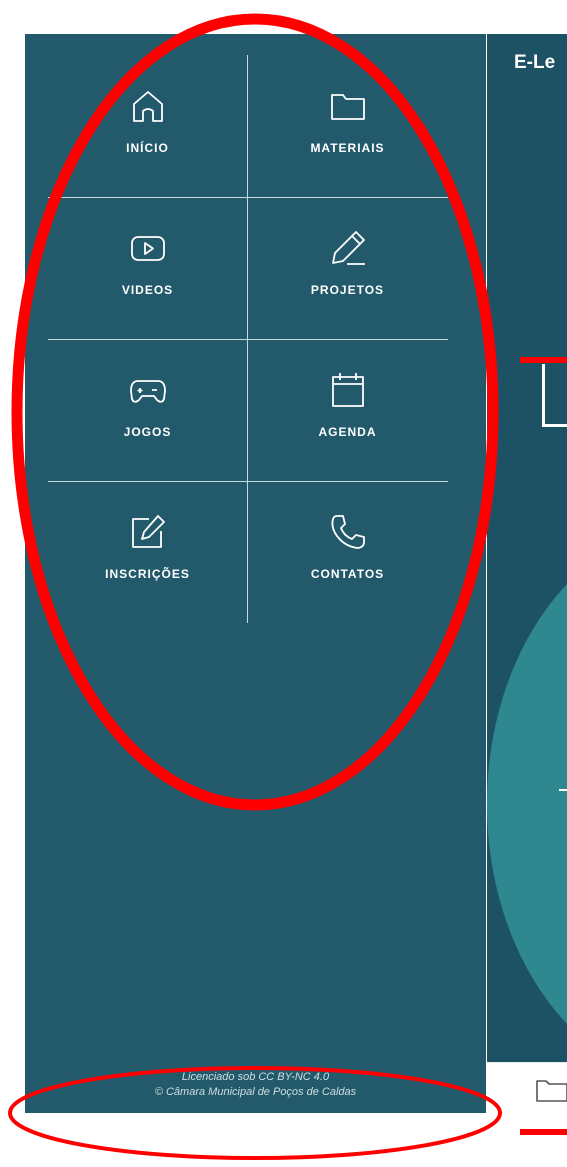 This screenshot has width=567, height=1167. I want to click on main-content: E-Le, so click(527, 548).